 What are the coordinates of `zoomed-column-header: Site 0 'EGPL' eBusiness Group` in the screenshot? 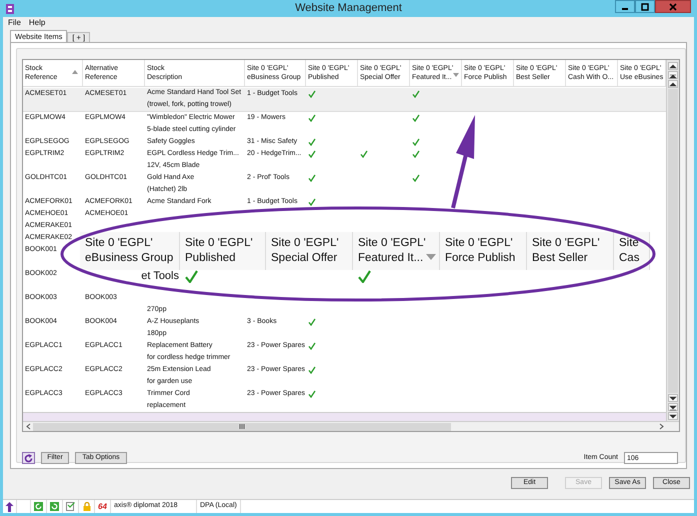 It's located at (130, 251).